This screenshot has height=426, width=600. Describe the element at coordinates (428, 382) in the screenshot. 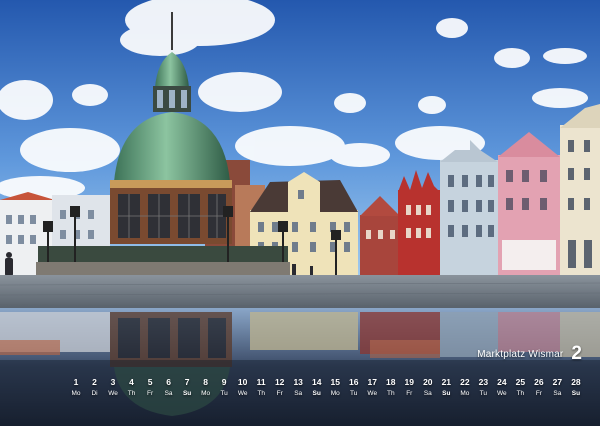

I see `day-number: 20` at that location.